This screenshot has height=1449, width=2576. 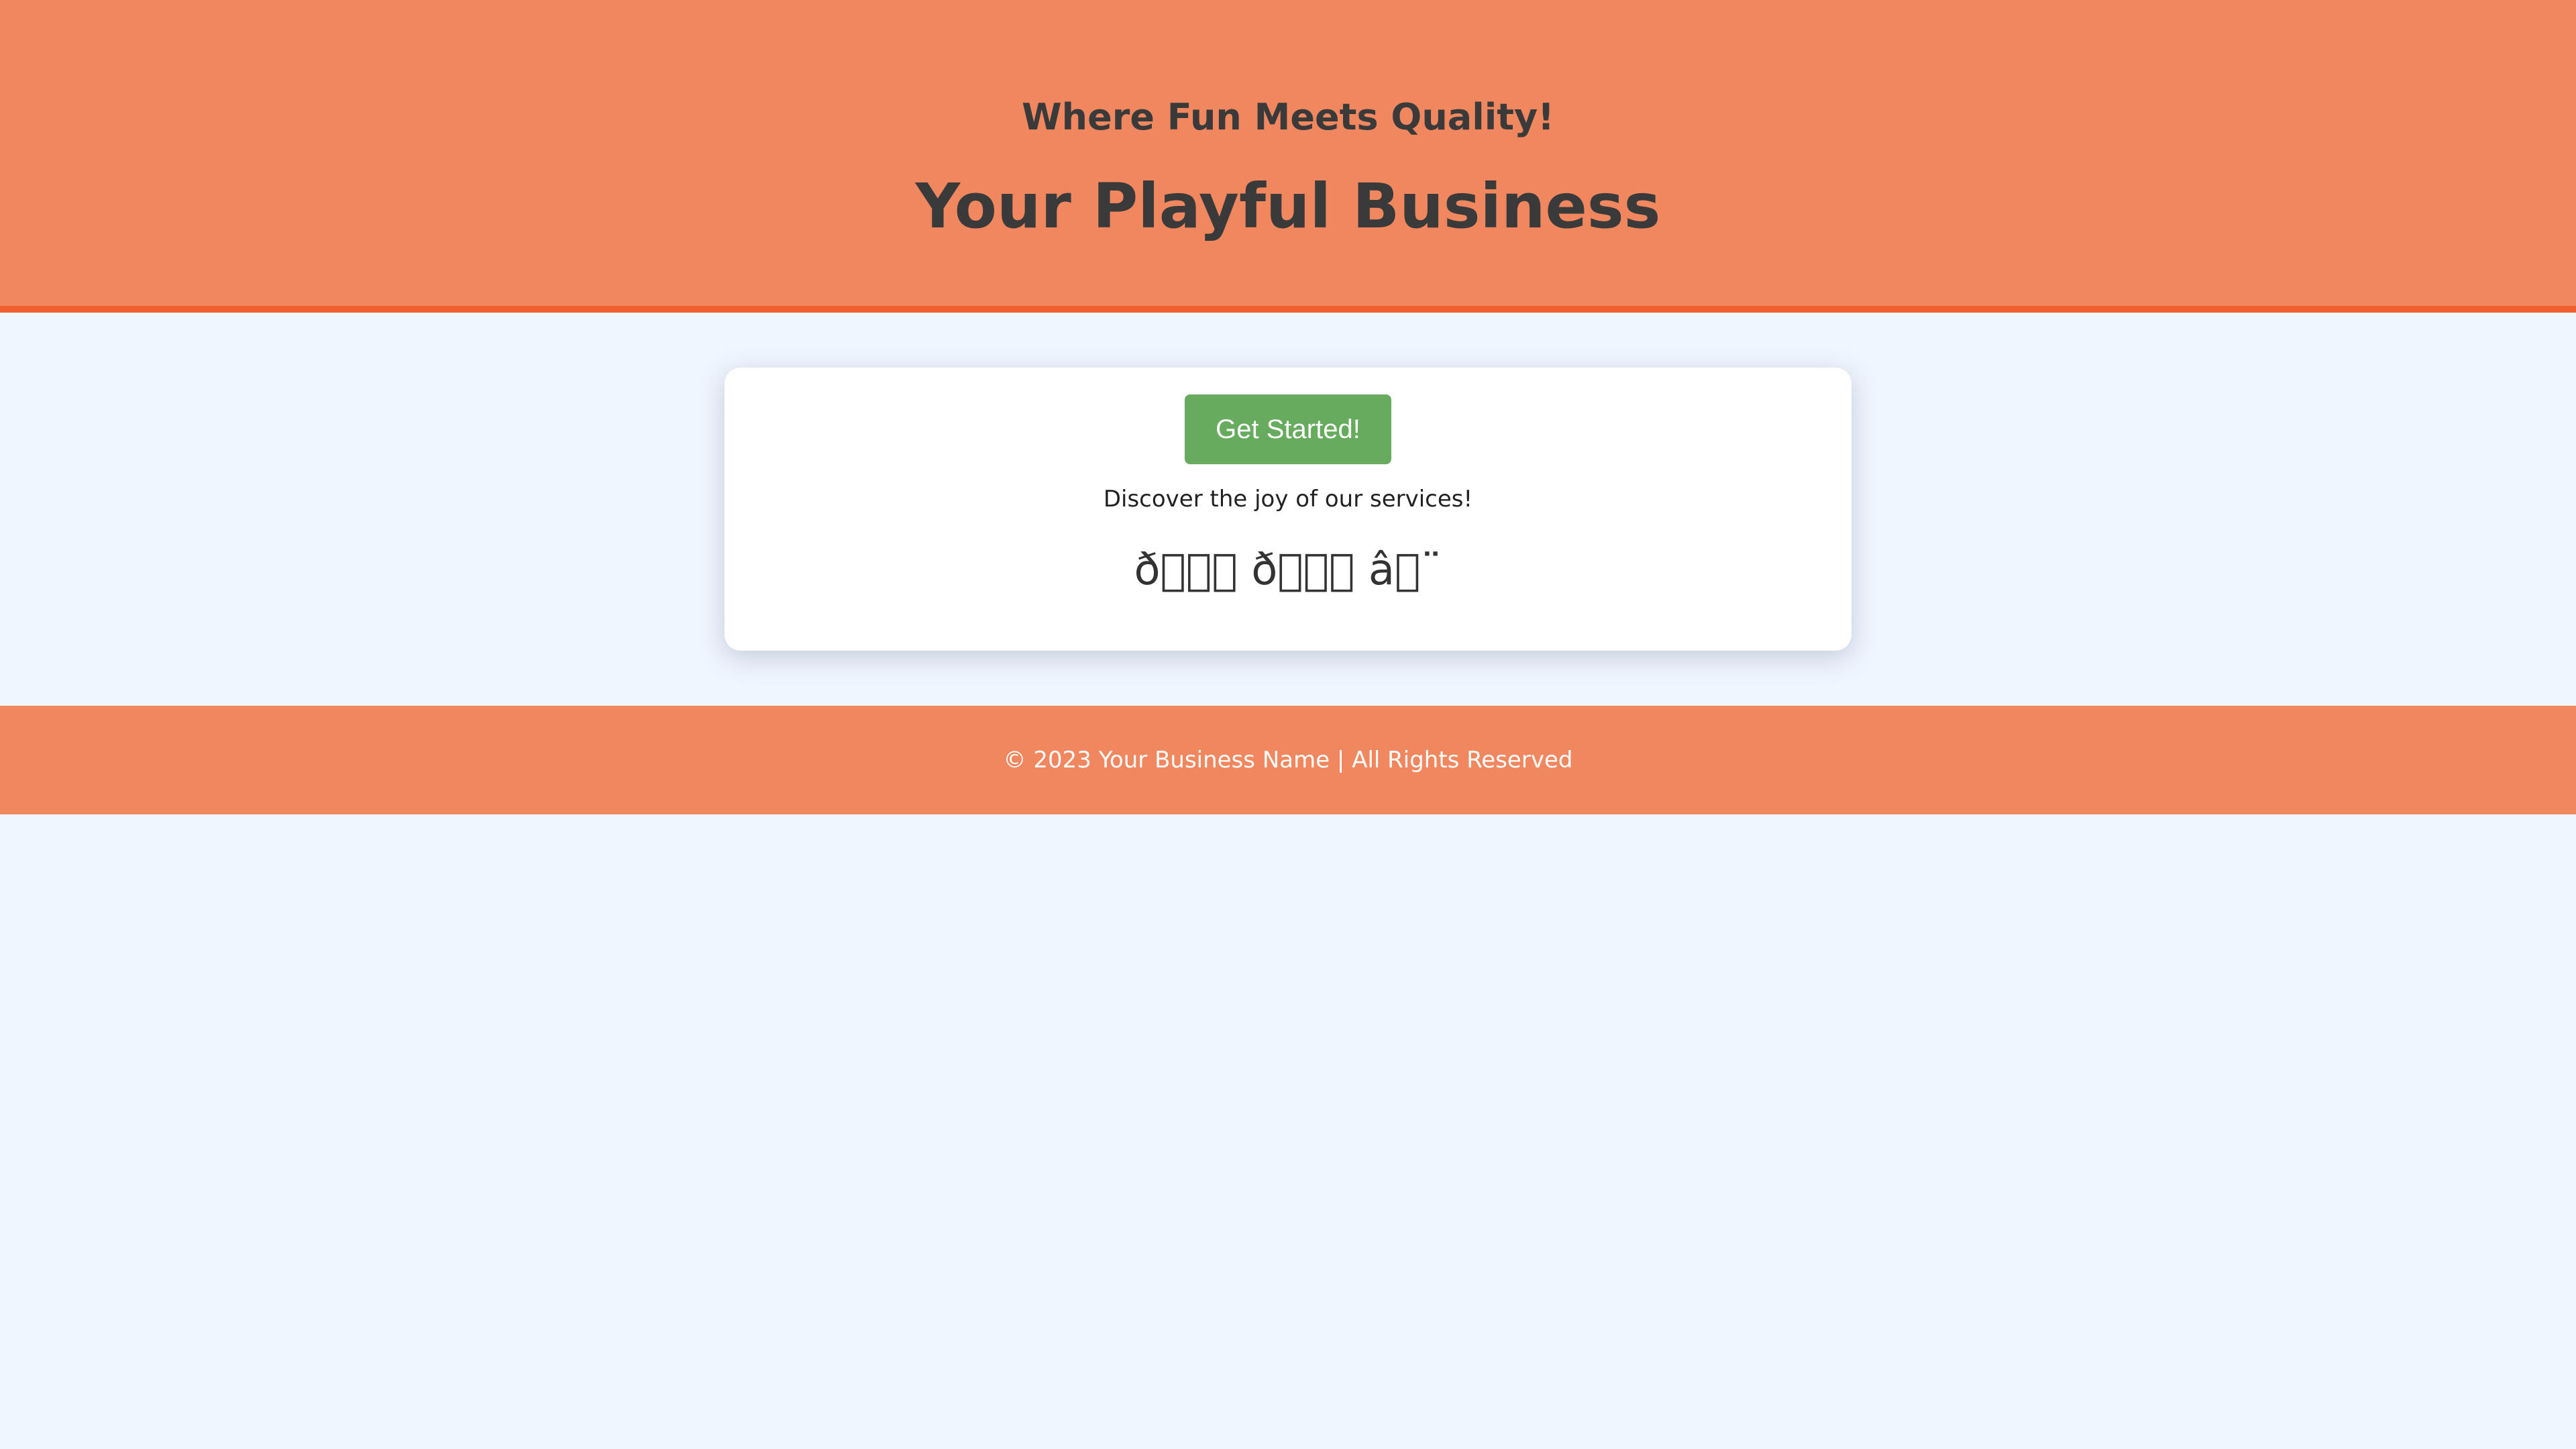 What do you see at coordinates (1288, 117) in the screenshot?
I see `tagline: Where Fun Meets Quality!` at bounding box center [1288, 117].